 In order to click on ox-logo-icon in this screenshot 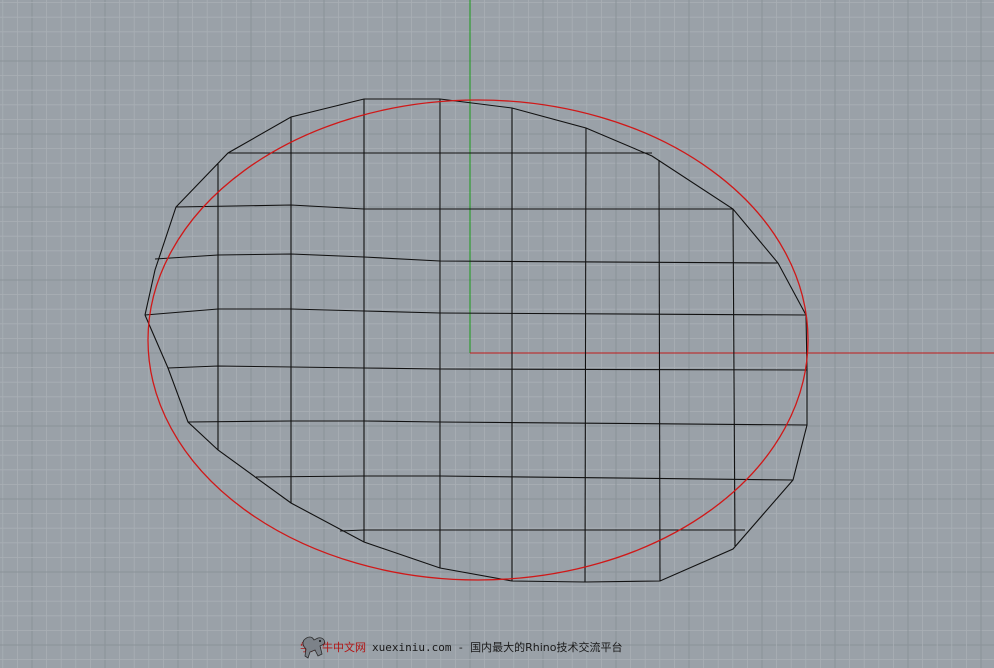, I will do `click(313, 647)`.